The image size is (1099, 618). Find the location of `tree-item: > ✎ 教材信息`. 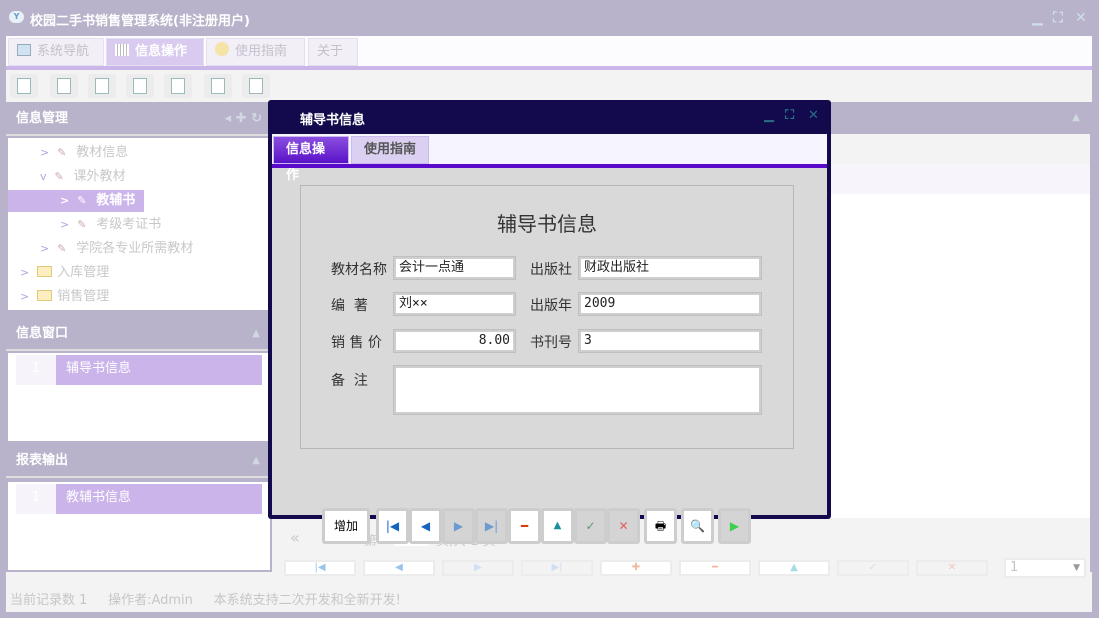

tree-item: > ✎ 教材信息 is located at coordinates (84, 153).